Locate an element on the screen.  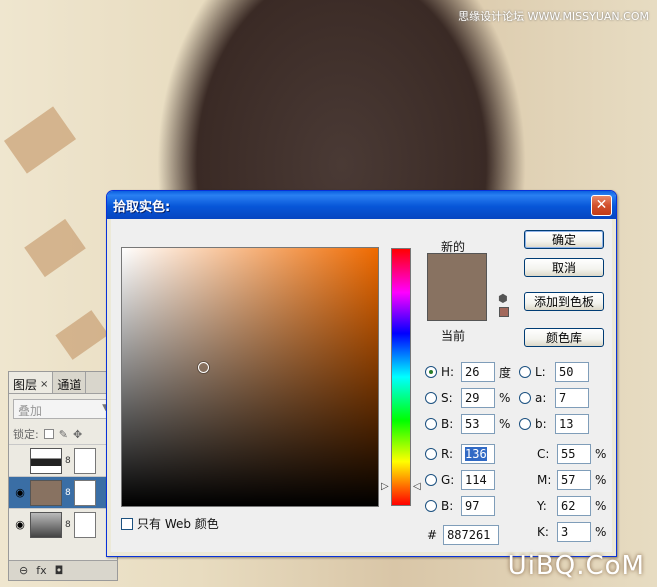
red-input-value: 136 is located at coordinates (476, 454).